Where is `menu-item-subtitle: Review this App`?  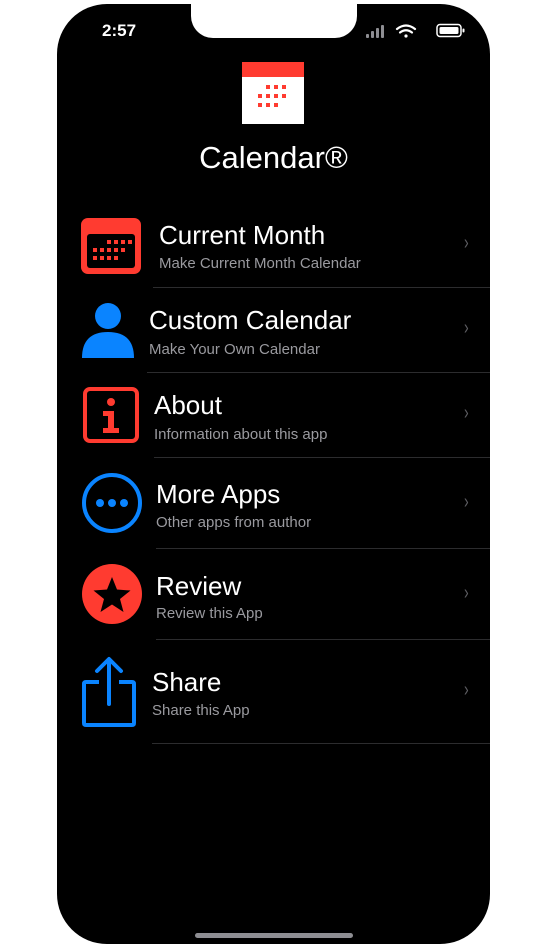
menu-item-subtitle: Review this App is located at coordinates (209, 613).